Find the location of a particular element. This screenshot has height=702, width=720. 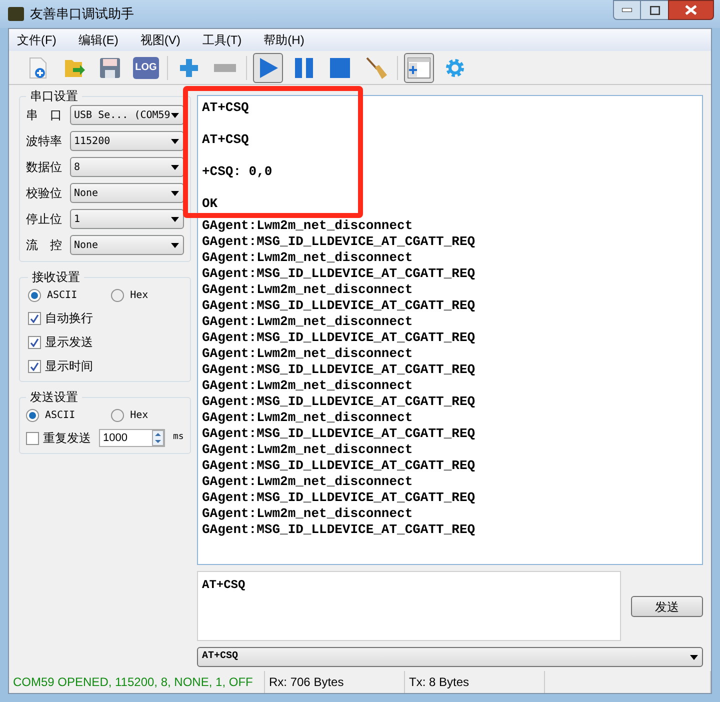

menu-item: 帮助(H) is located at coordinates (284, 40).